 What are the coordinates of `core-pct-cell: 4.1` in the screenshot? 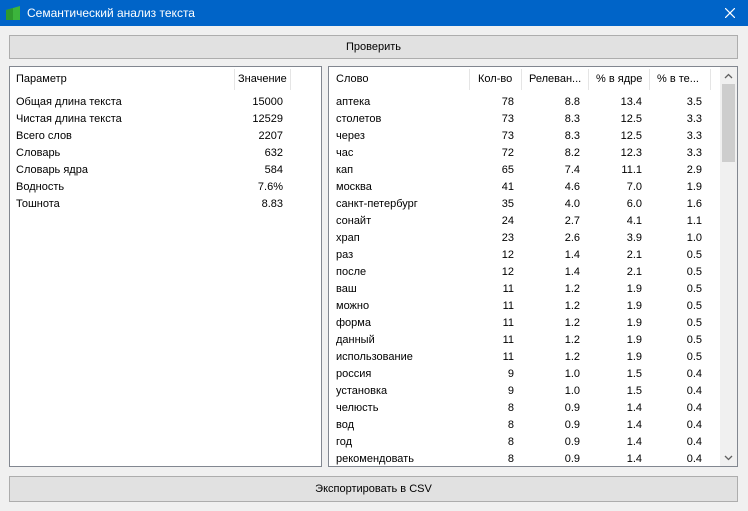 It's located at (634, 221).